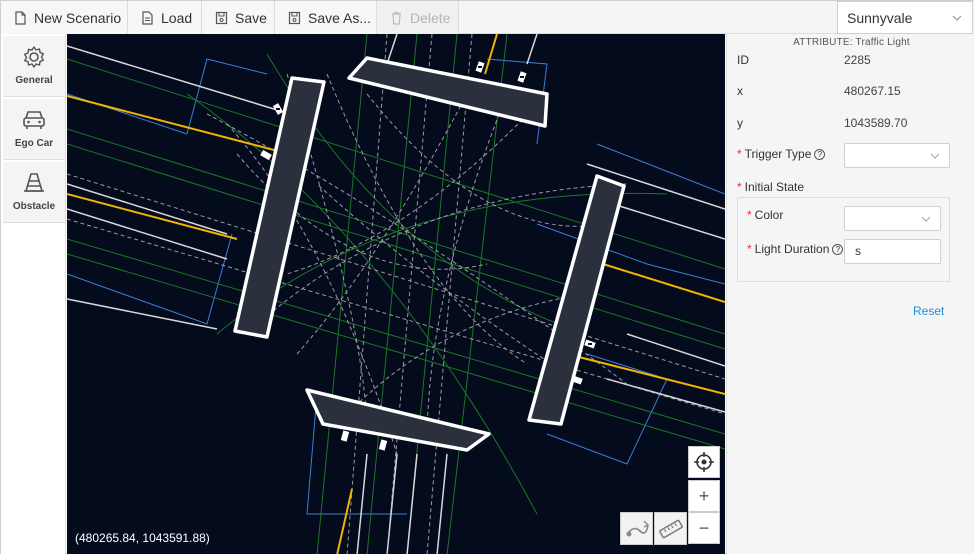  I want to click on delete-button: Delete, so click(418, 17).